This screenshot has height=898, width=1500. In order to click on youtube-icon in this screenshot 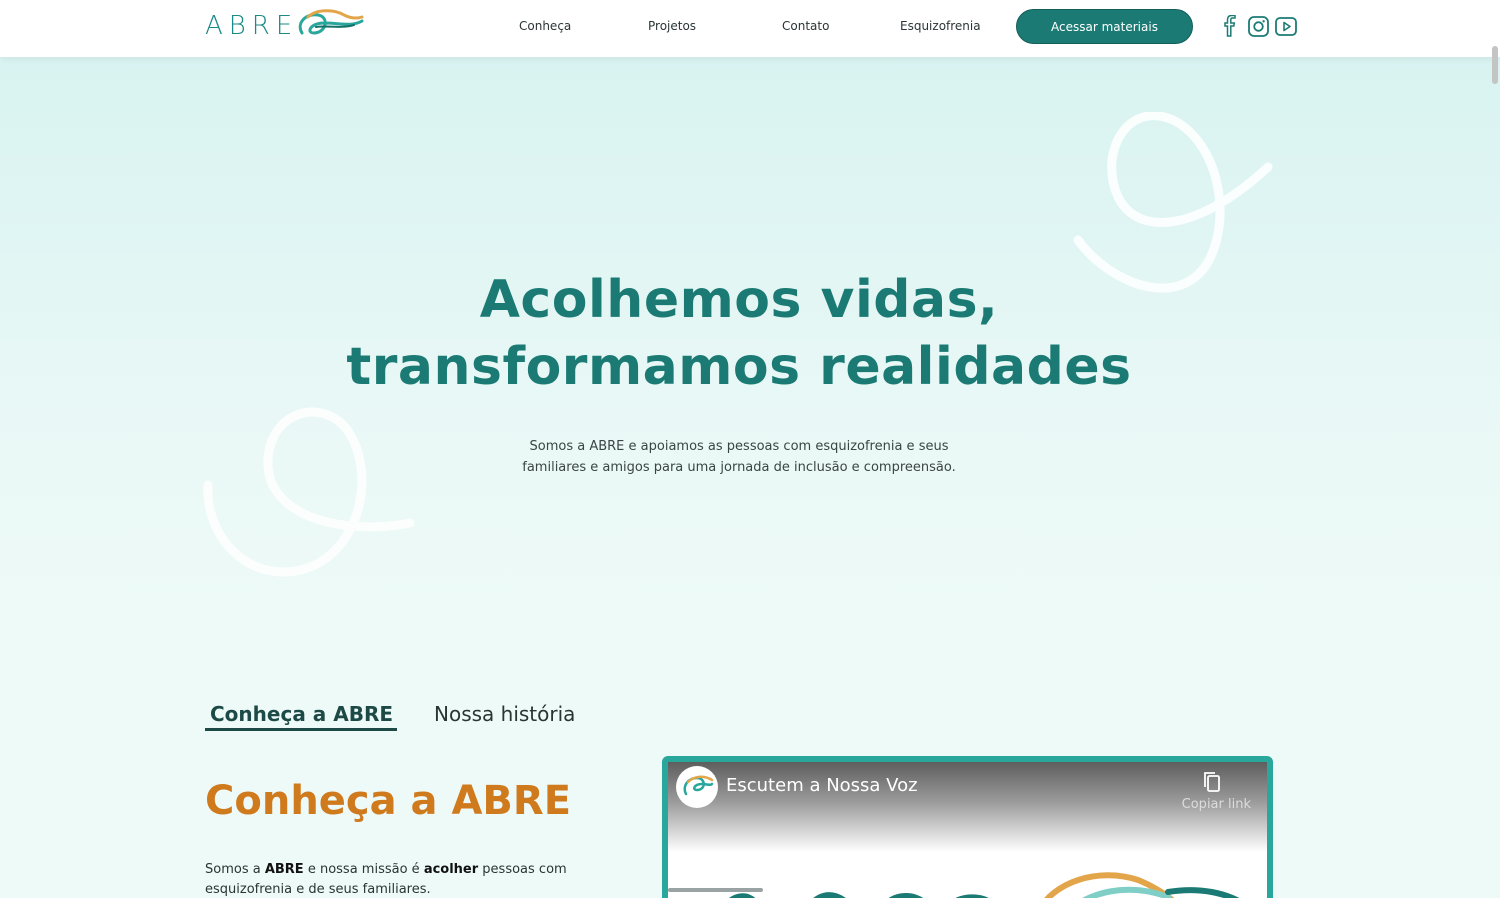, I will do `click(1286, 26)`.